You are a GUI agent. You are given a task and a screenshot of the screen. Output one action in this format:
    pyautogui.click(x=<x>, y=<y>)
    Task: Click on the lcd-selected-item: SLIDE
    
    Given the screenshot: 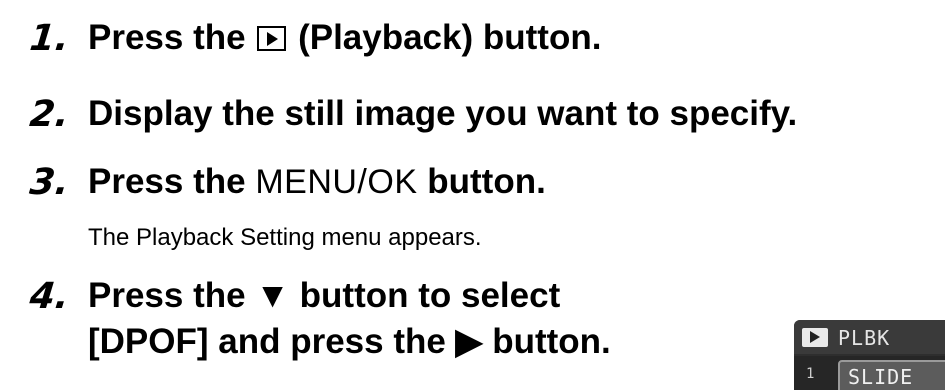 What is the action you would take?
    pyautogui.click(x=891, y=375)
    